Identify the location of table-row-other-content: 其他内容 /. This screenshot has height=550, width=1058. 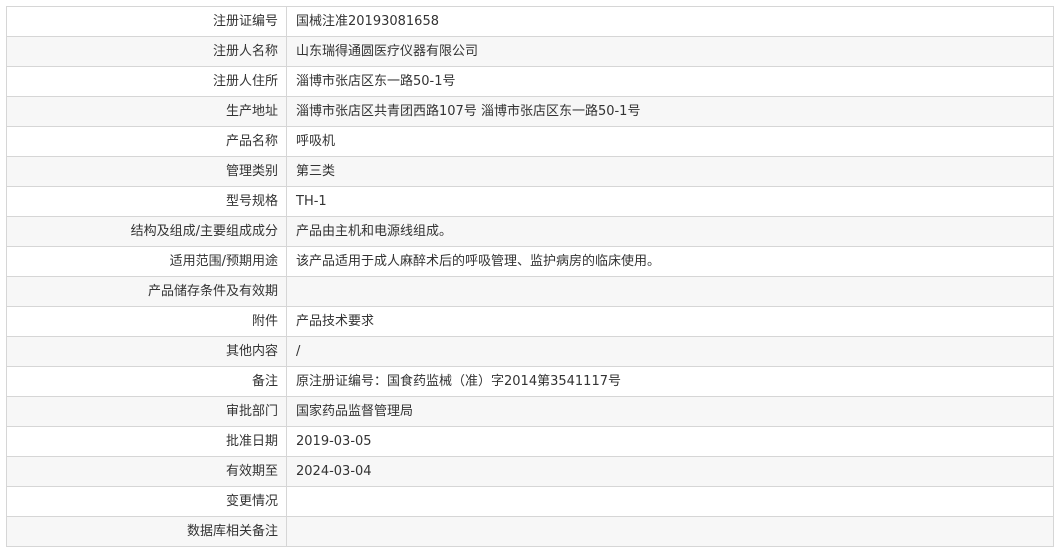
(530, 351).